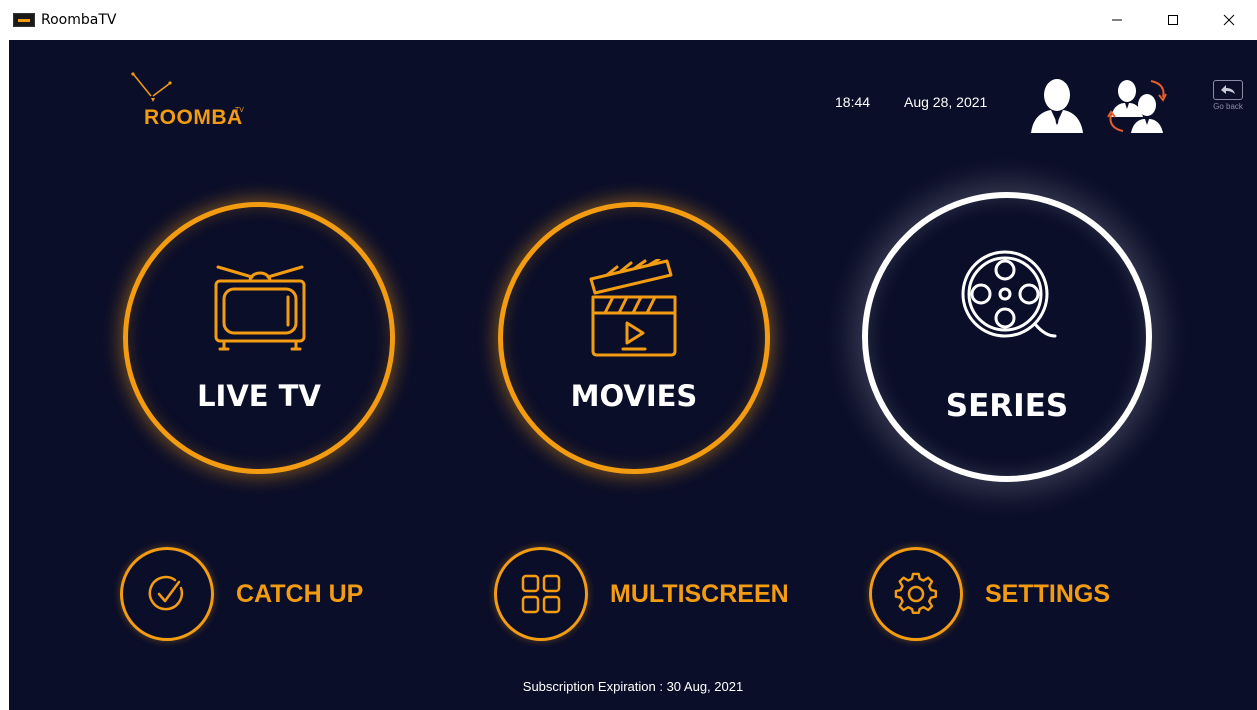 The width and height of the screenshot is (1257, 710). I want to click on multiscreen-circle, so click(541, 594).